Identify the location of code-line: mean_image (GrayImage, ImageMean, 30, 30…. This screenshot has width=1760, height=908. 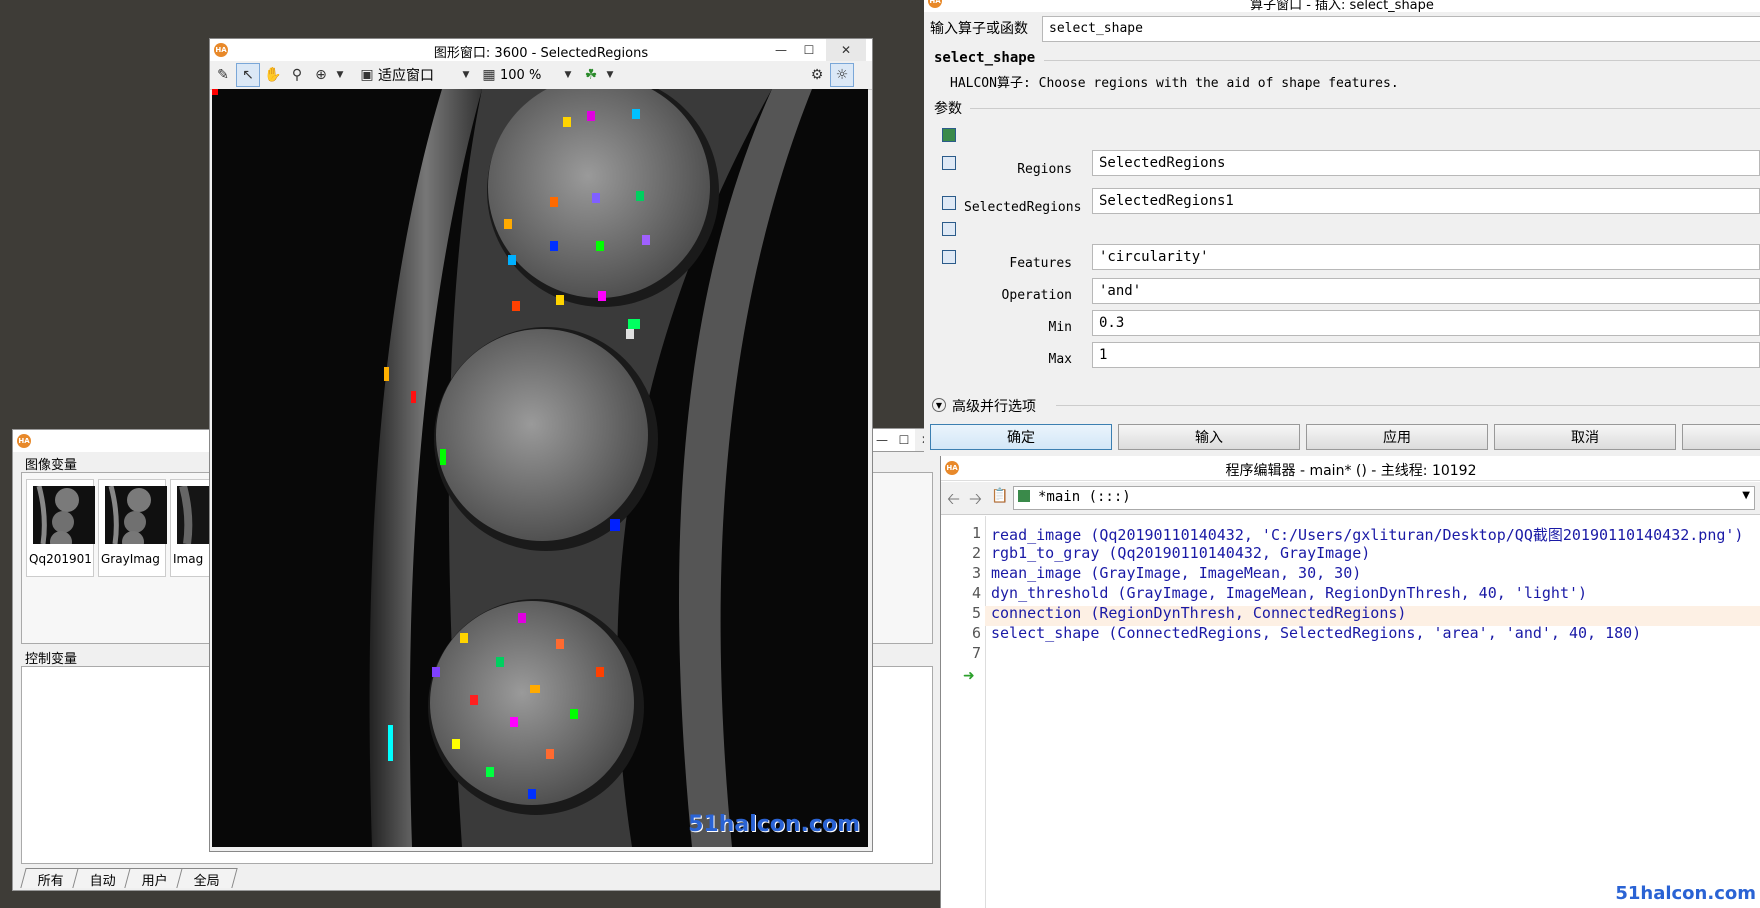
(1176, 573).